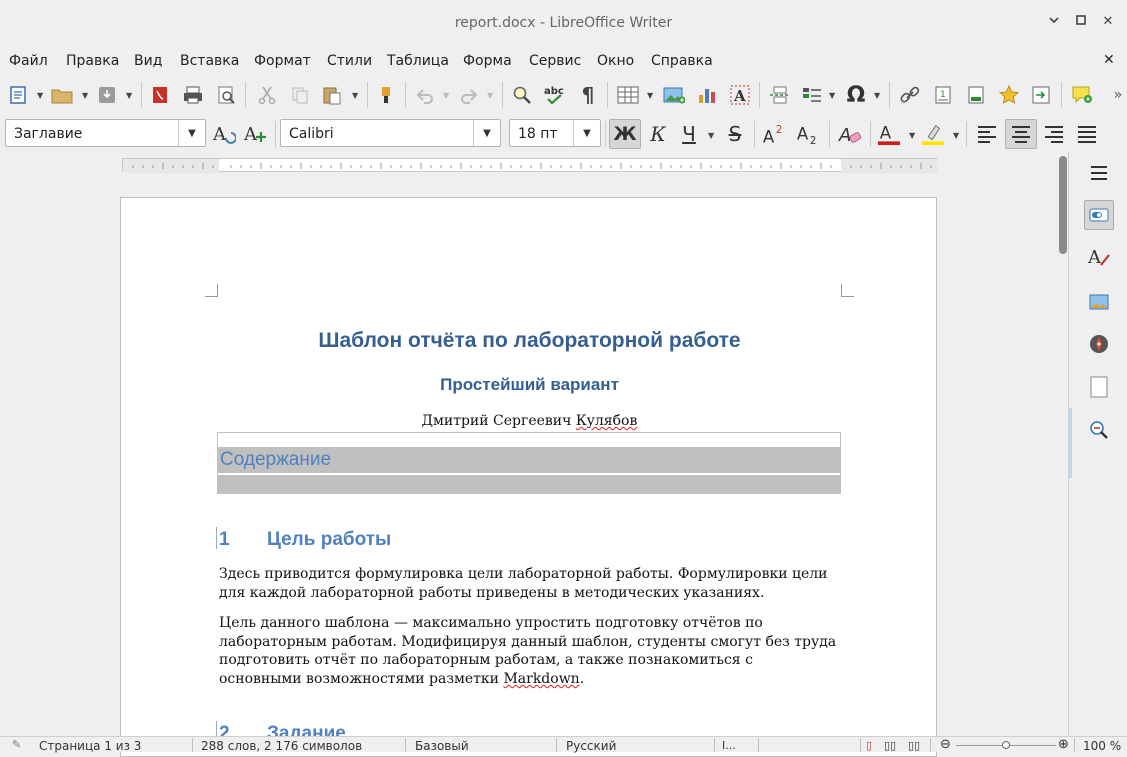 The width and height of the screenshot is (1127, 757). Describe the element at coordinates (355, 95) in the screenshot. I see `paste-dropdown-icon: ▼` at that location.